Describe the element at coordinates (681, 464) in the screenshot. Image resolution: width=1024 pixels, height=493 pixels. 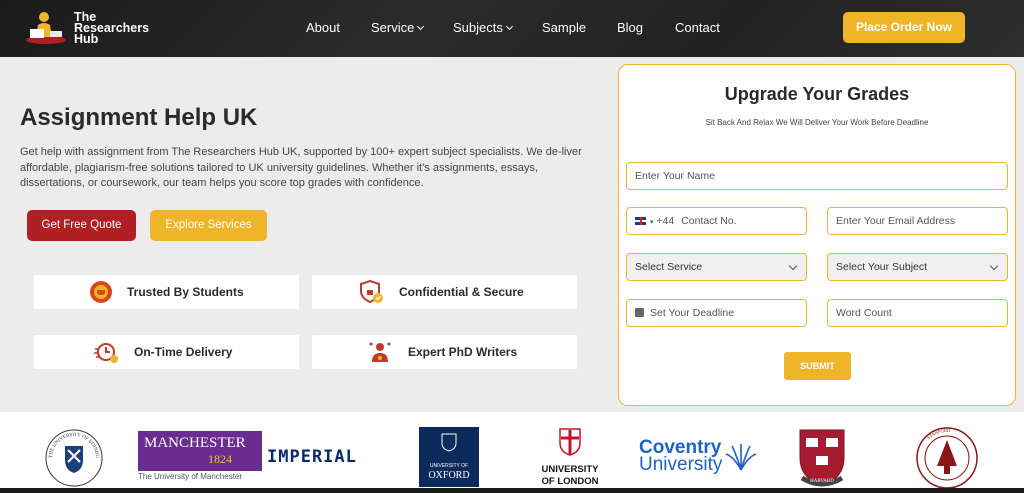
I see `coventry-line2: University` at that location.